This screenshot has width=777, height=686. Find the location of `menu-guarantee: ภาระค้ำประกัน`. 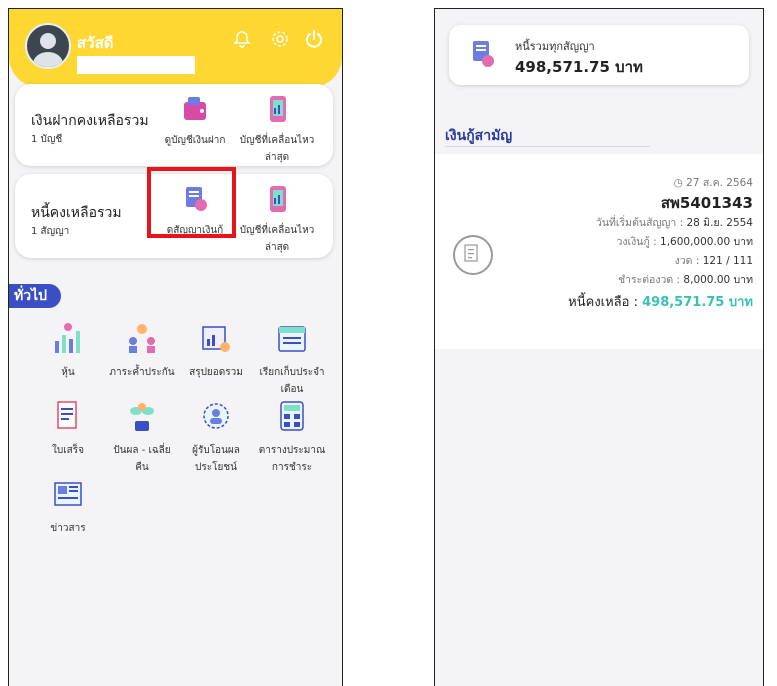

menu-guarantee: ภาระค้ำประกัน is located at coordinates (142, 351).